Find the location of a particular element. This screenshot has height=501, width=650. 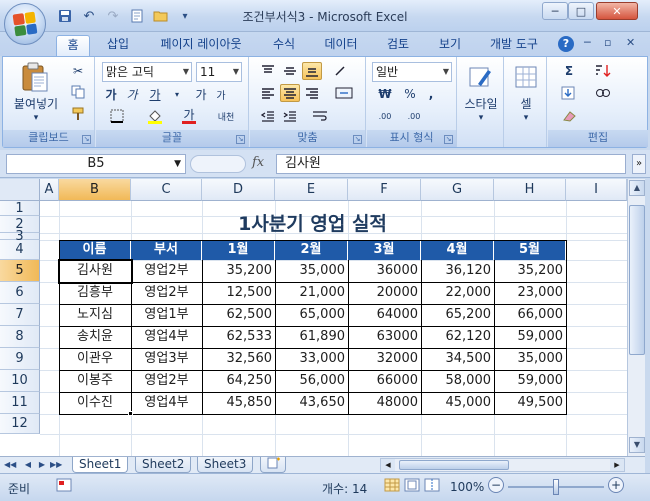

table-cell: 64000 is located at coordinates (384, 315).